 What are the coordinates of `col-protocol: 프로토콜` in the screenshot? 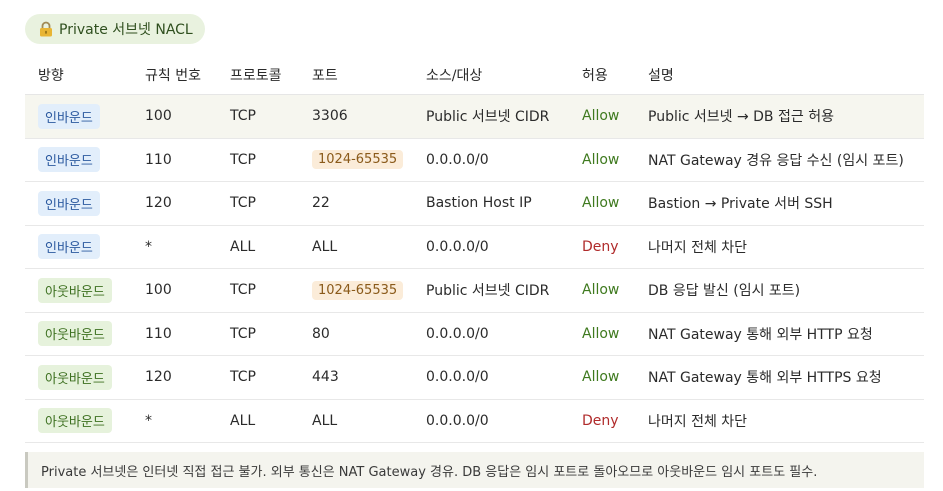 It's located at (271, 75).